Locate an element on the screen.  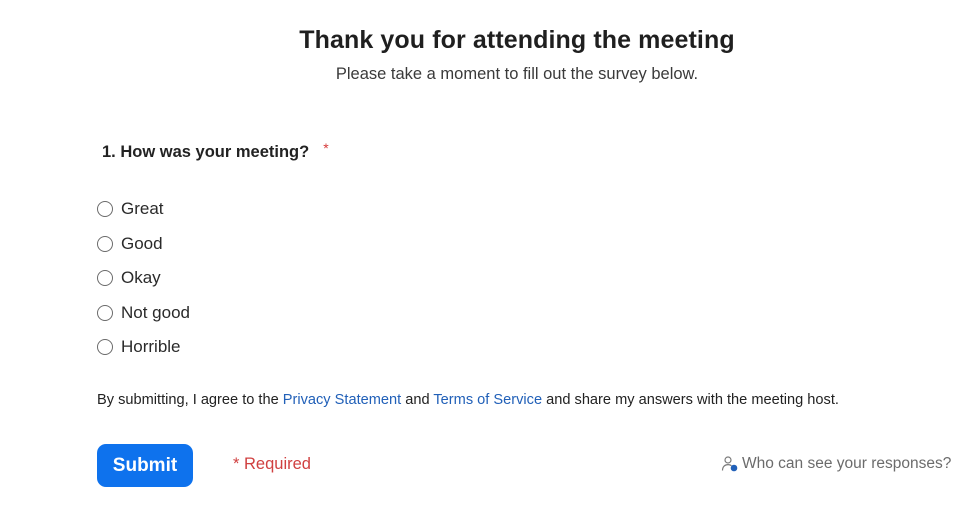
option-good: Good is located at coordinates (143, 244).